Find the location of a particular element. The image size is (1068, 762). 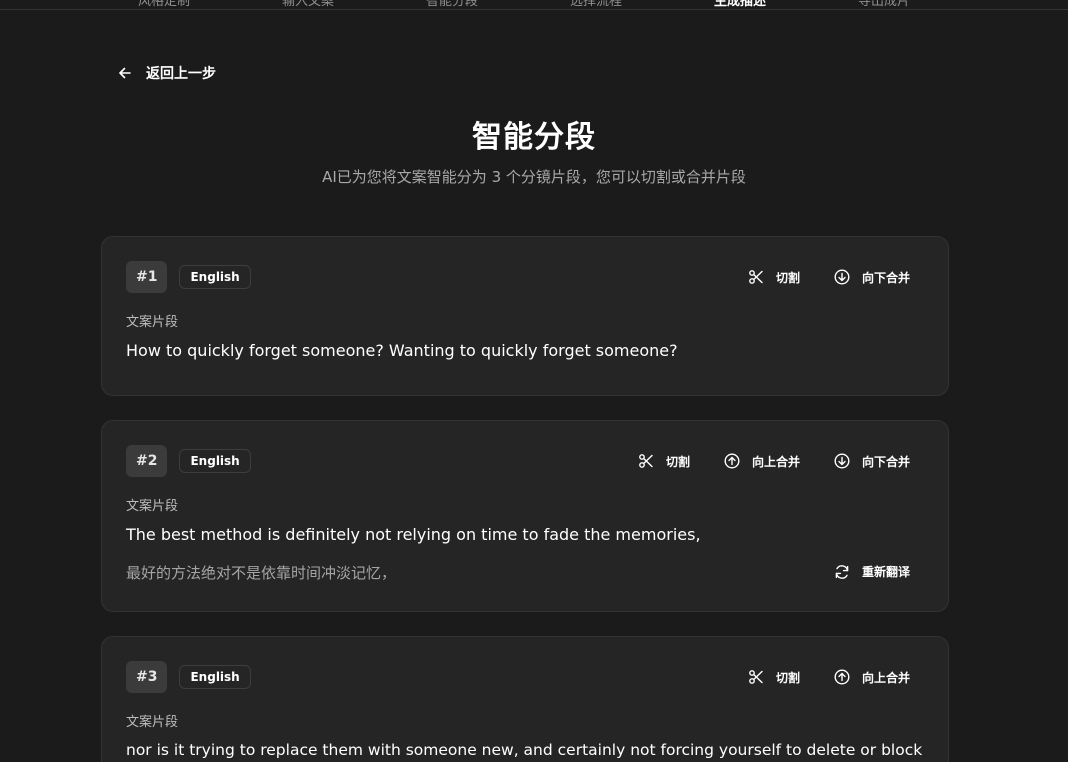

retranslate-button: 重新翻译 is located at coordinates (872, 571).